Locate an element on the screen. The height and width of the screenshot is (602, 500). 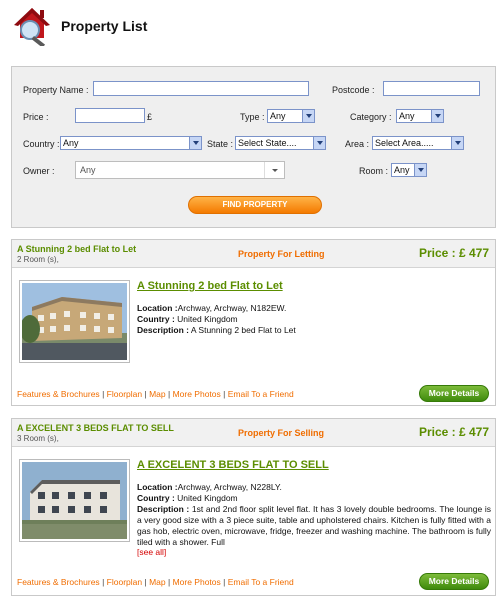
currency-symbol: £ is located at coordinates (150, 117).